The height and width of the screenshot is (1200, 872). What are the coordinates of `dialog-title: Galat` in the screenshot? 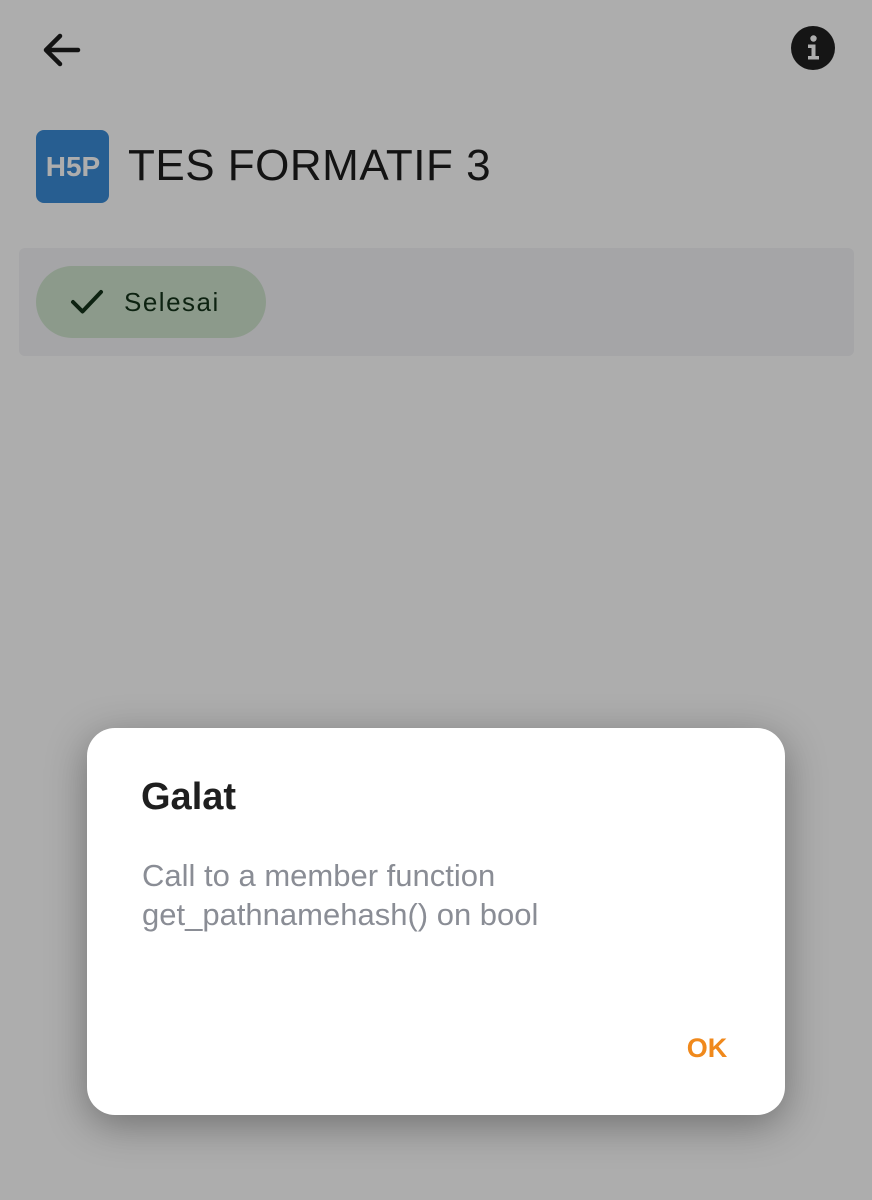 It's located at (189, 797).